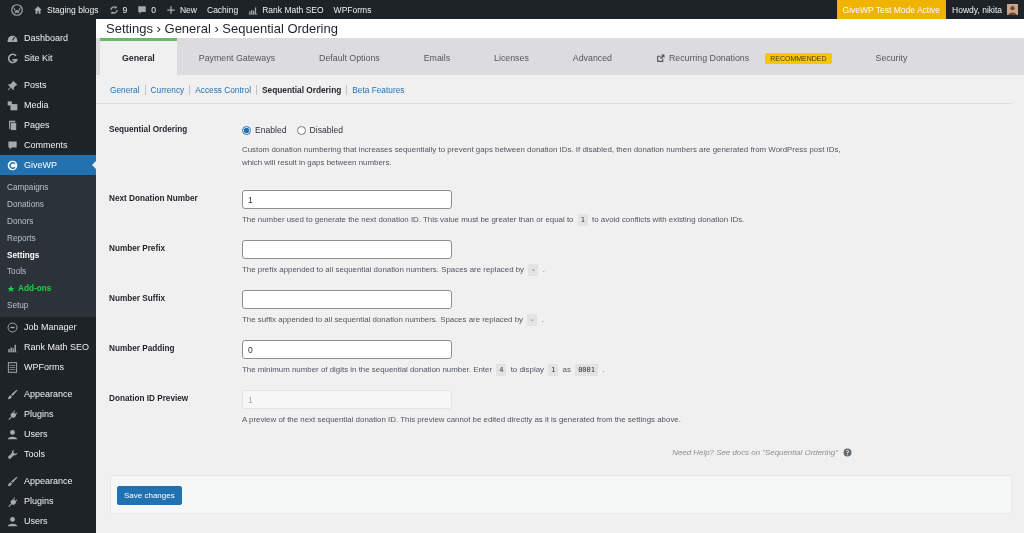 The image size is (1024, 533). What do you see at coordinates (985, 9) in the screenshot?
I see `account-menu: Howdy, nikita` at bounding box center [985, 9].